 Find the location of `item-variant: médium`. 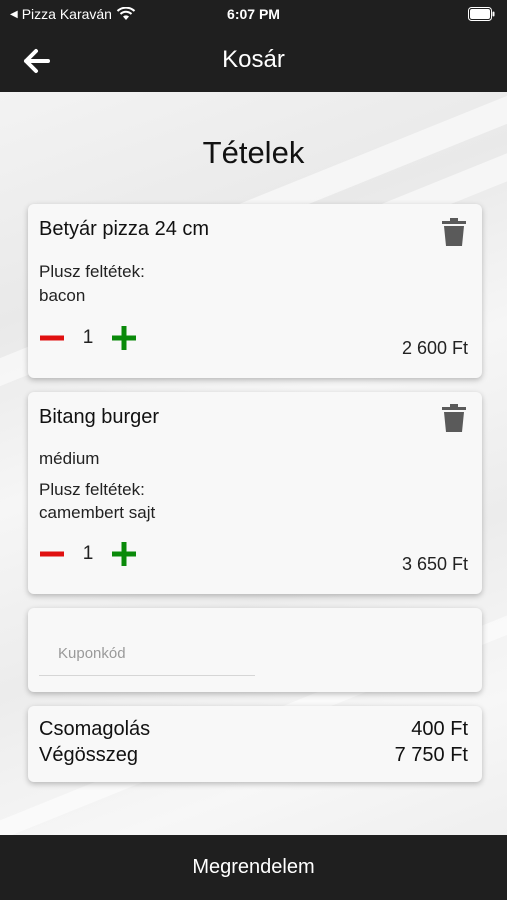

item-variant: médium is located at coordinates (69, 458).